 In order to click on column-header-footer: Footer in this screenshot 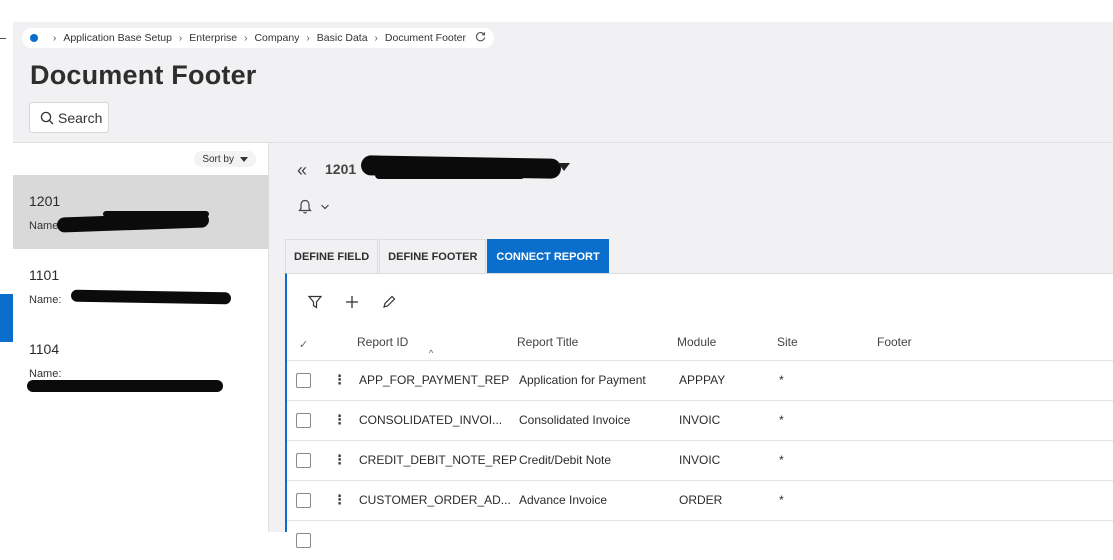, I will do `click(894, 342)`.